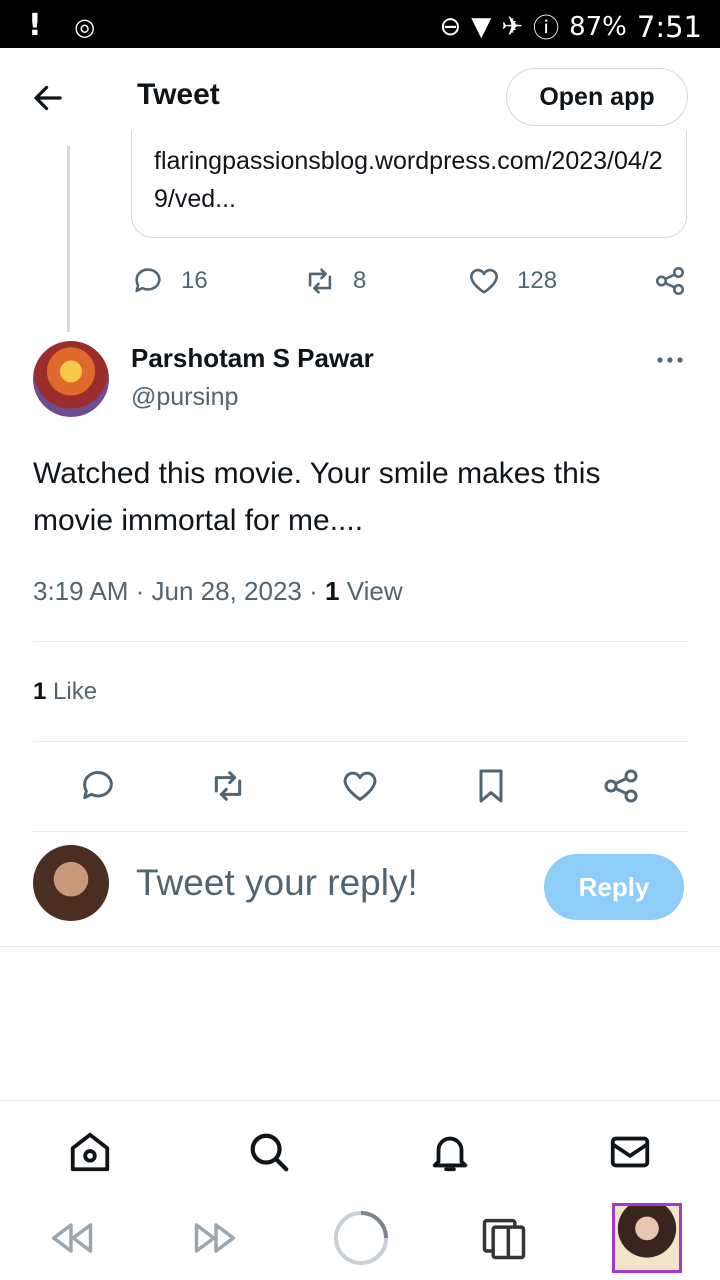  I want to click on fast-forward-icon, so click(216, 1238).